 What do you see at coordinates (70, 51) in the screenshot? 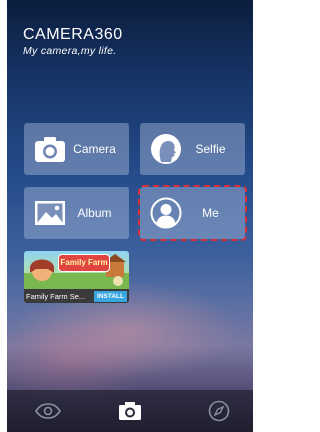
I see `app-tagline: My camera,my life.` at bounding box center [70, 51].